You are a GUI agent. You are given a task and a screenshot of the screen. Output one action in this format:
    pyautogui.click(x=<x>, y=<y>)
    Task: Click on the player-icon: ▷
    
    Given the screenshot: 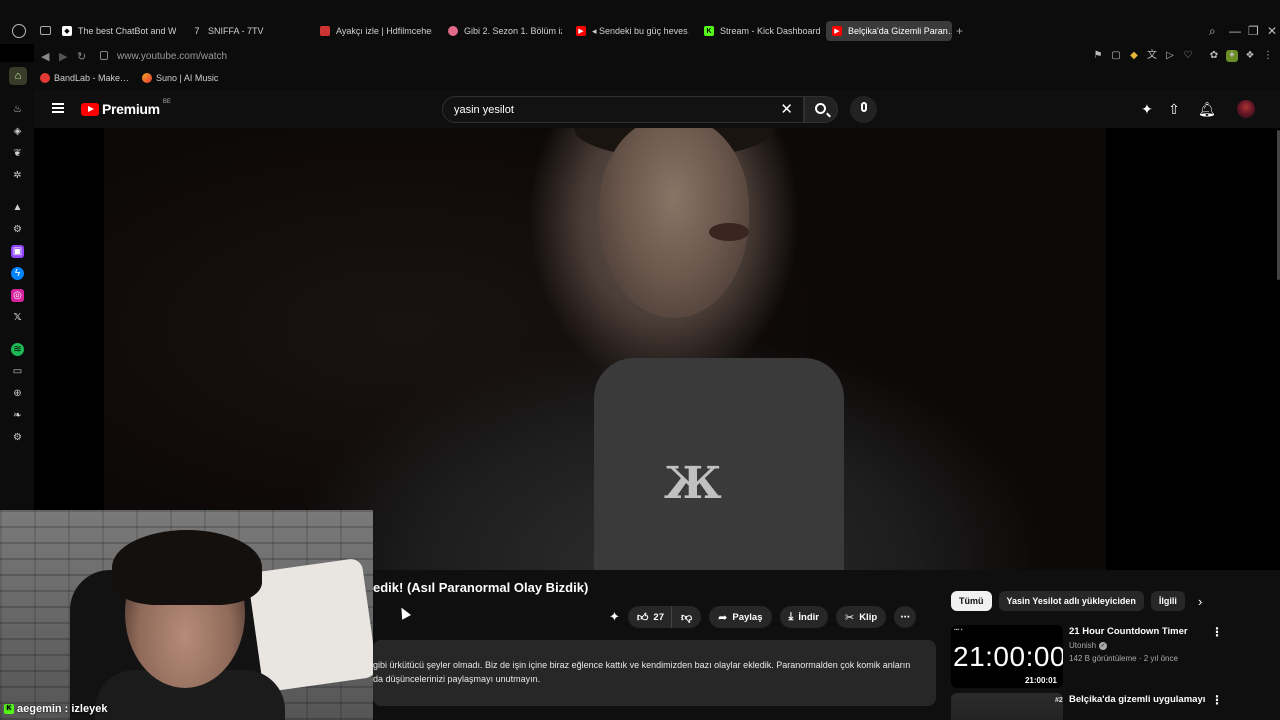 What is the action you would take?
    pyautogui.click(x=1170, y=56)
    